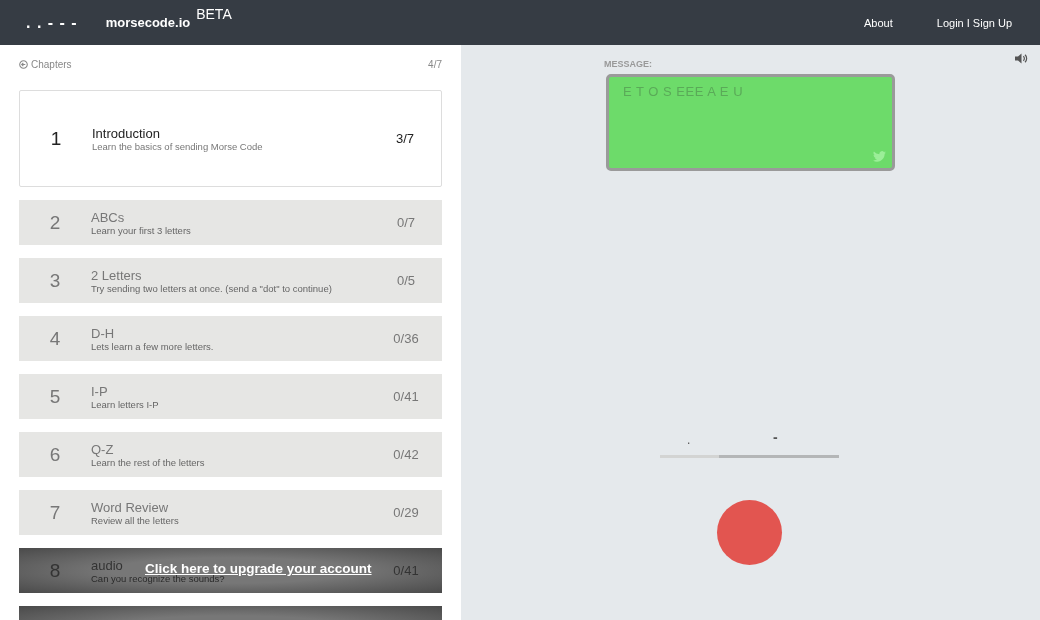 This screenshot has width=1040, height=620. What do you see at coordinates (152, 346) in the screenshot?
I see `chapter-description: Lets learn a few more letters.` at bounding box center [152, 346].